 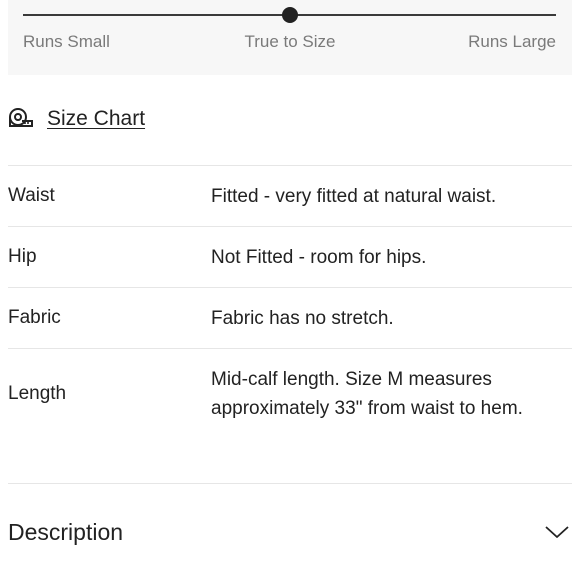 What do you see at coordinates (66, 41) in the screenshot?
I see `fit-label-runs-small: Runs Small` at bounding box center [66, 41].